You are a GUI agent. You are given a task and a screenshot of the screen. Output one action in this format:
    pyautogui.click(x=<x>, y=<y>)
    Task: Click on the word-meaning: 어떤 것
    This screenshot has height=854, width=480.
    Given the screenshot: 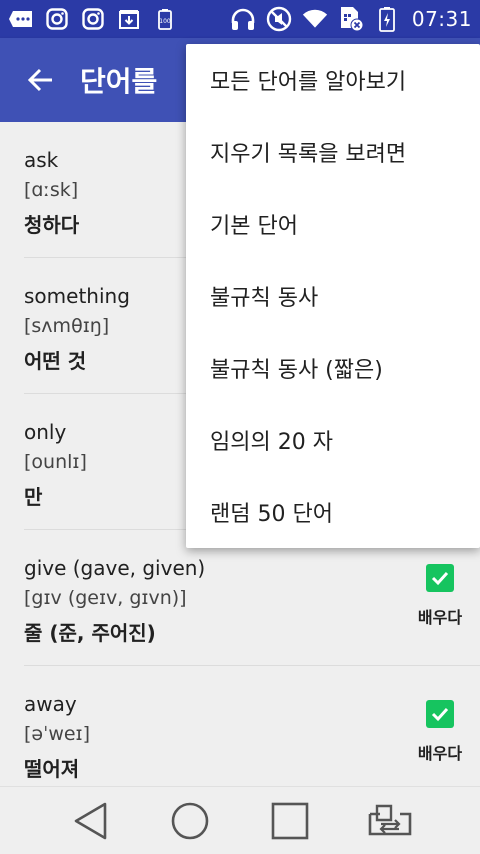 What is the action you would take?
    pyautogui.click(x=55, y=361)
    